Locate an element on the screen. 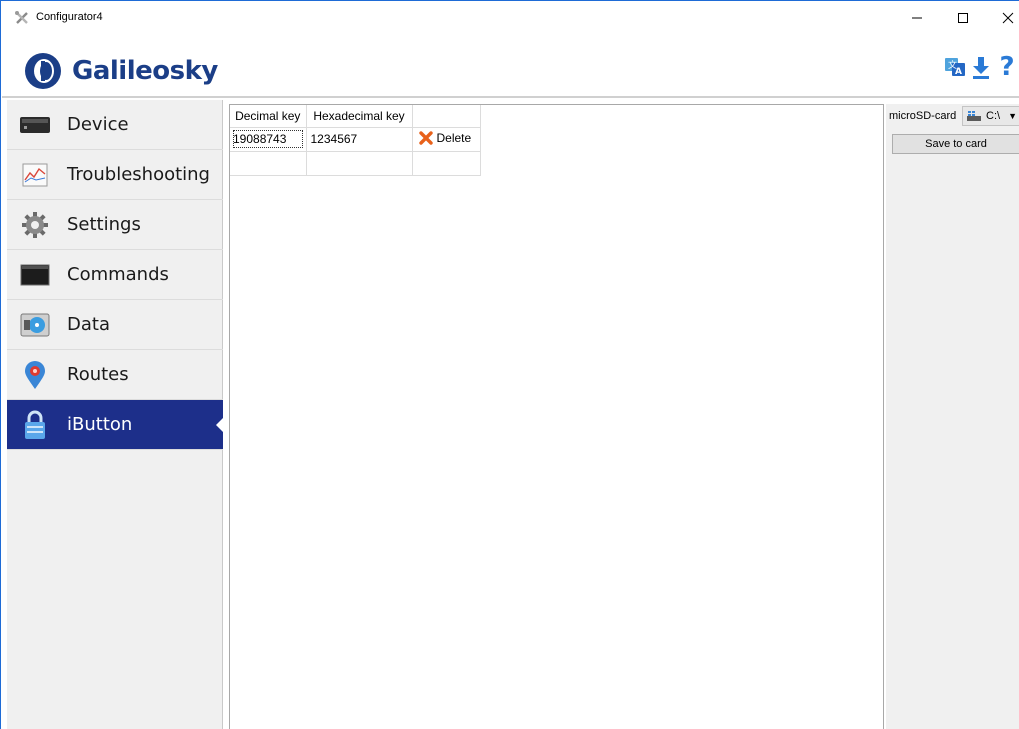 This screenshot has width=1019, height=729. logo-mark-icon is located at coordinates (43, 71).